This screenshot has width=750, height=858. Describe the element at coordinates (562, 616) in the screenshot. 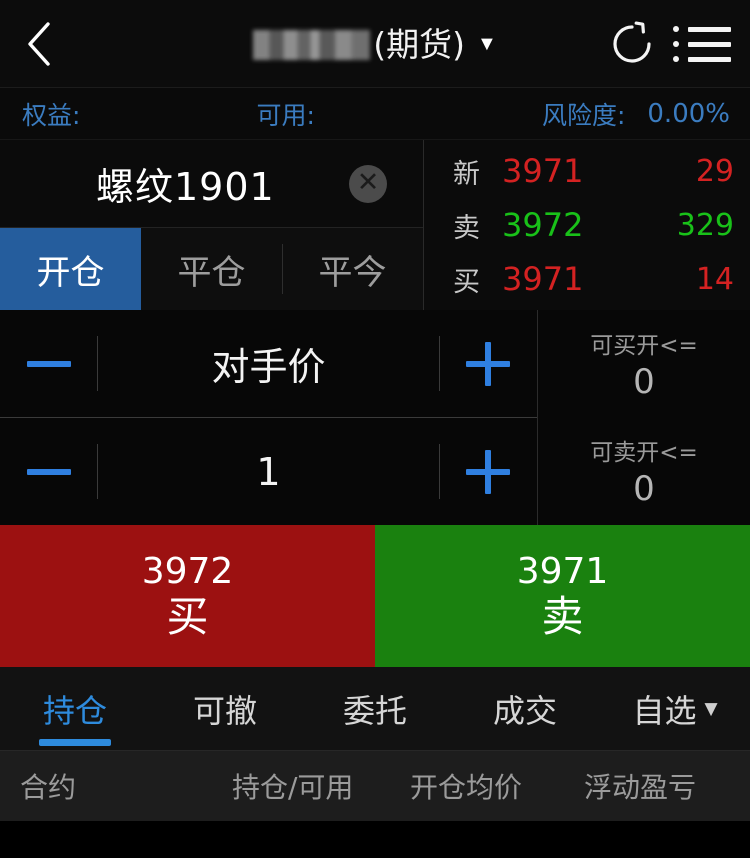

I see `sell-label: 卖` at that location.